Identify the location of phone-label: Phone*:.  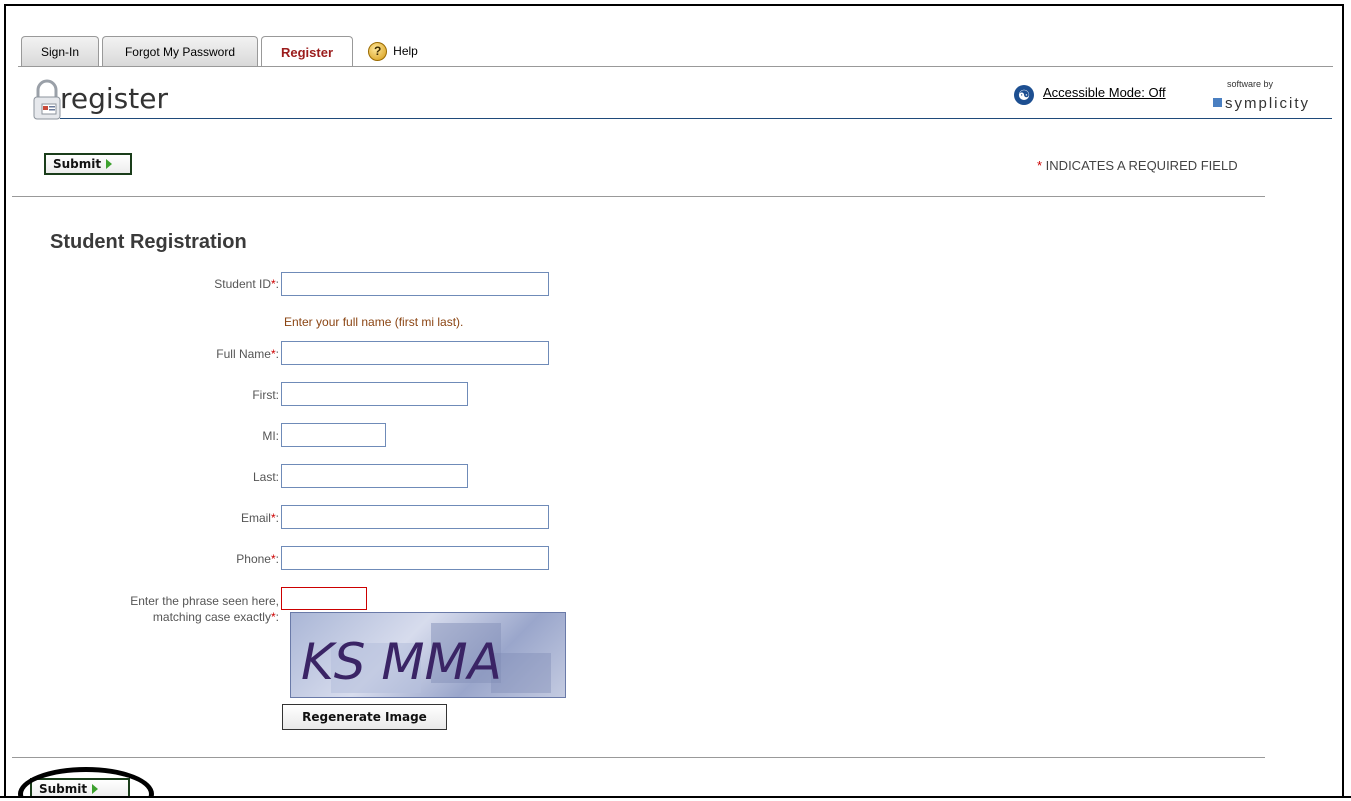
(257, 559).